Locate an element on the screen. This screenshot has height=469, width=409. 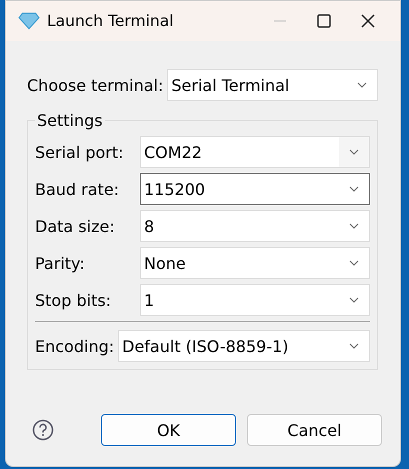
field-label: Choose terminal: is located at coordinates (95, 85).